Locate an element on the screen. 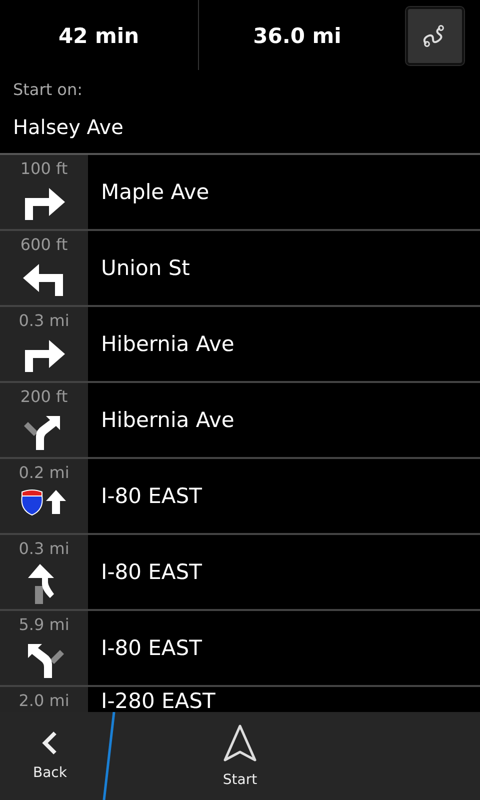 The height and width of the screenshot is (800, 480). back-chevron-icon is located at coordinates (50, 743).